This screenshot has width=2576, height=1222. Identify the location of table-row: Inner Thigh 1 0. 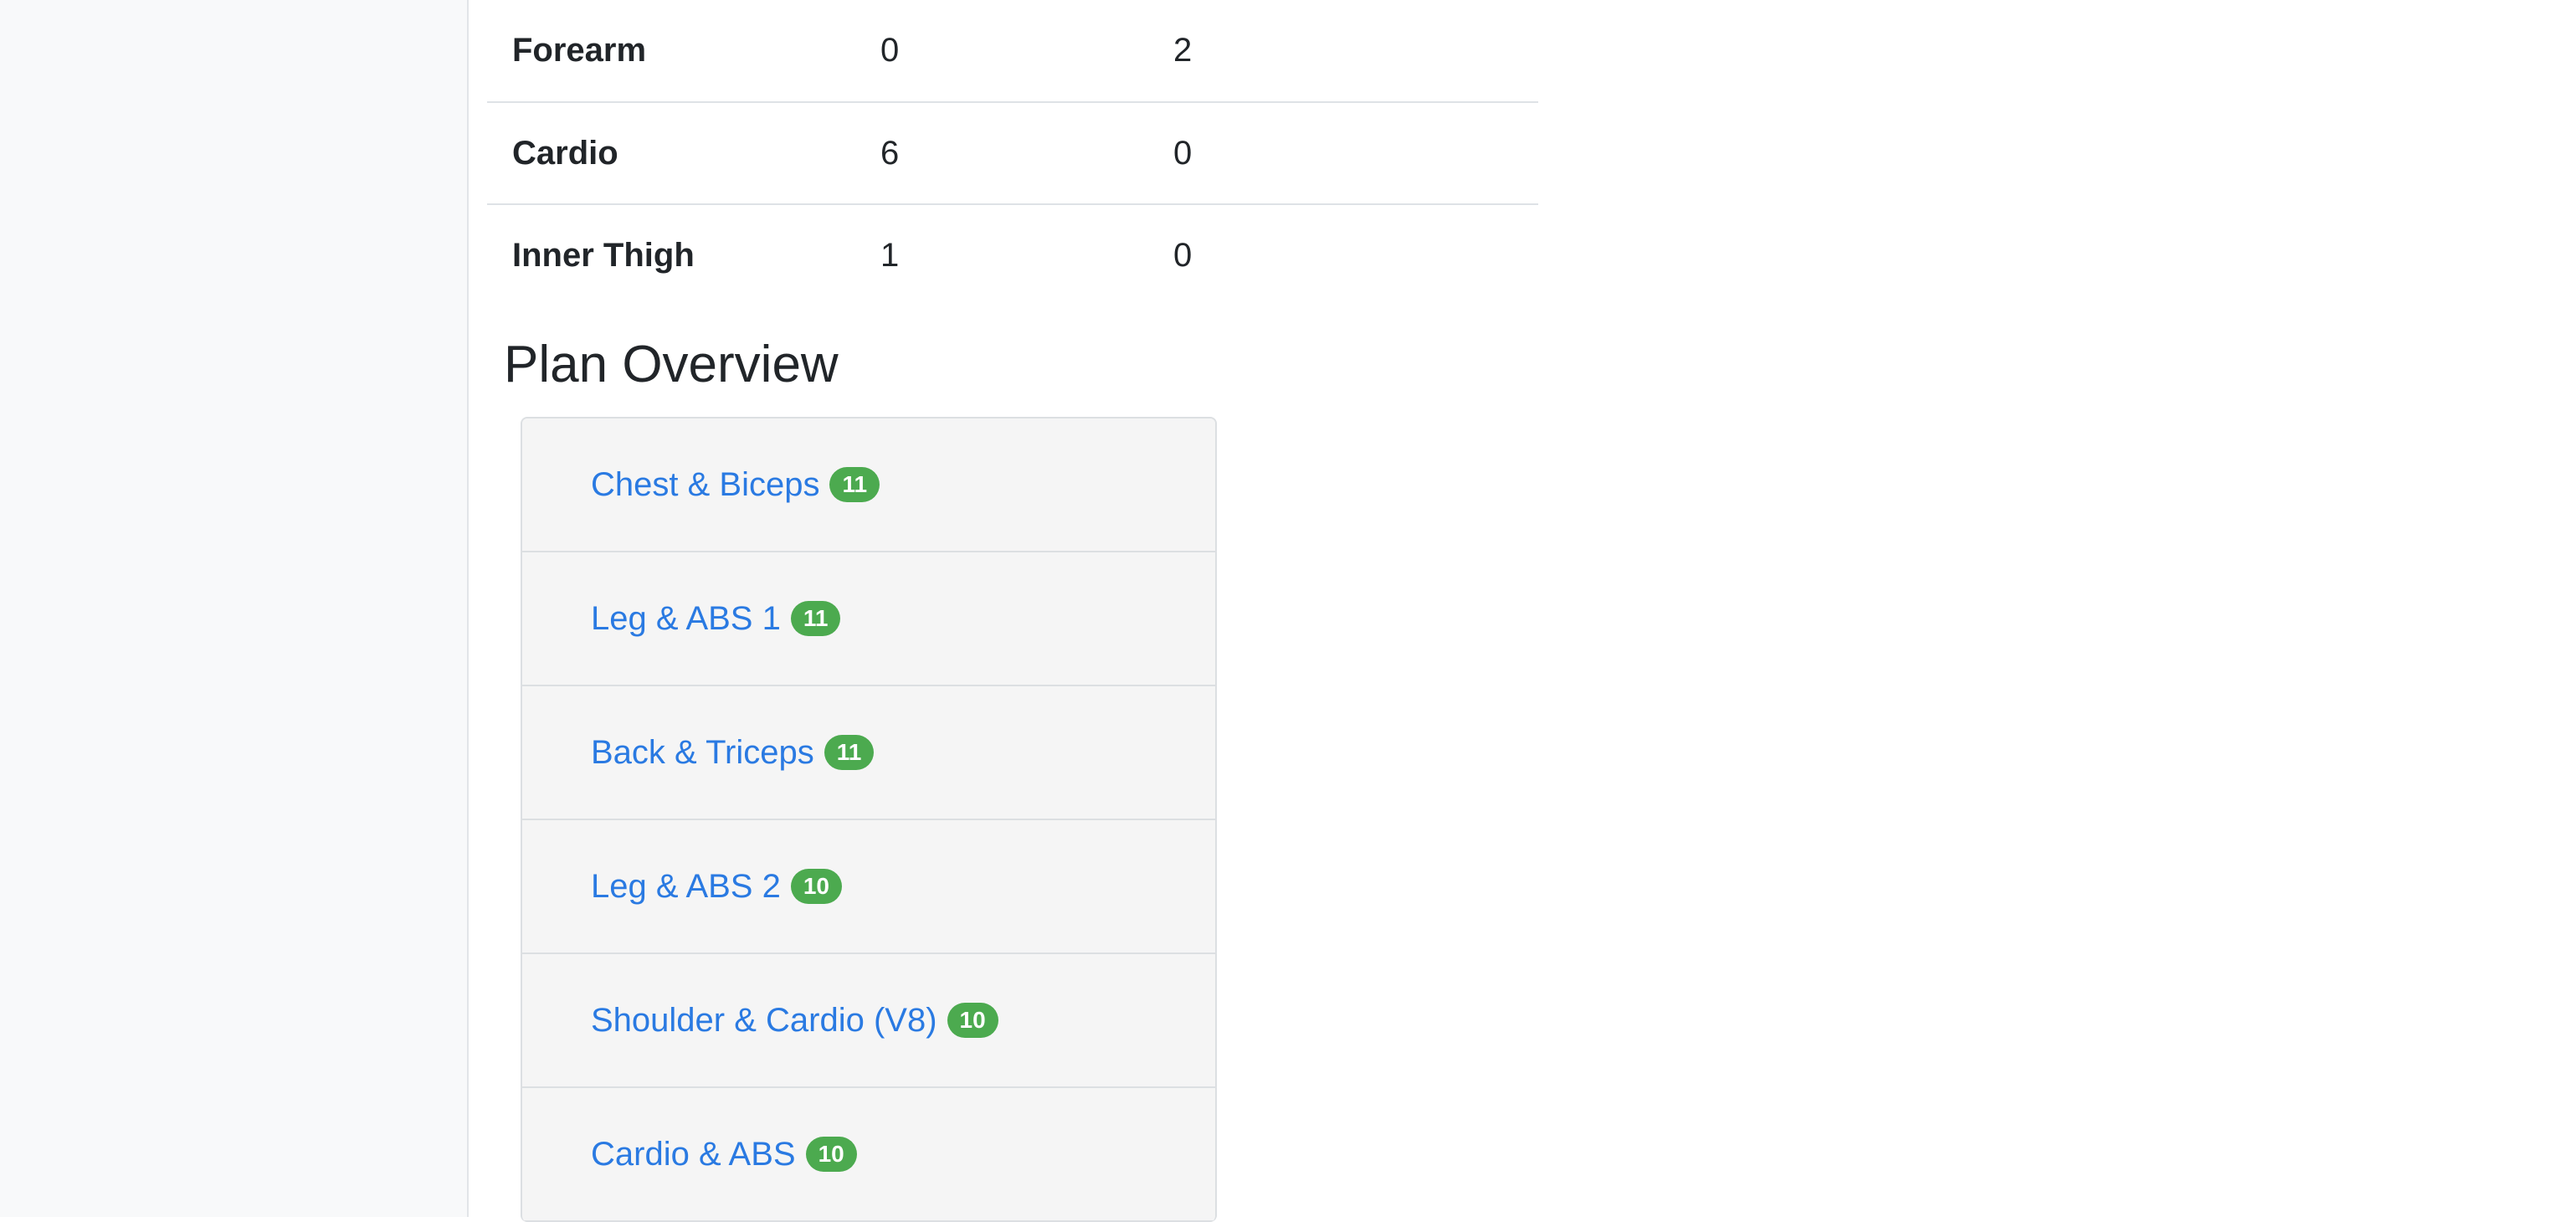
(1012, 255).